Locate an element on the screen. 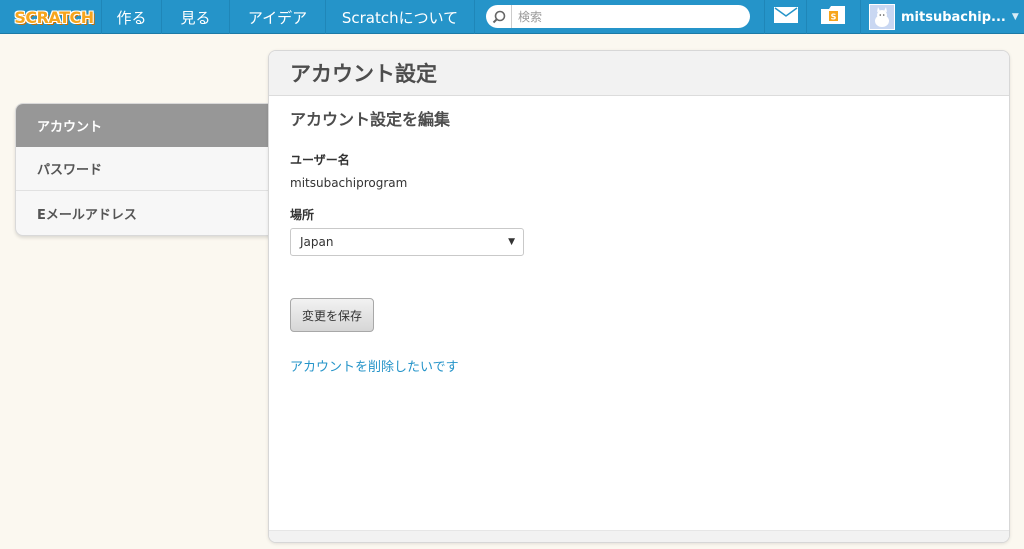 The image size is (1024, 549). svg-text: S is located at coordinates (833, 17).